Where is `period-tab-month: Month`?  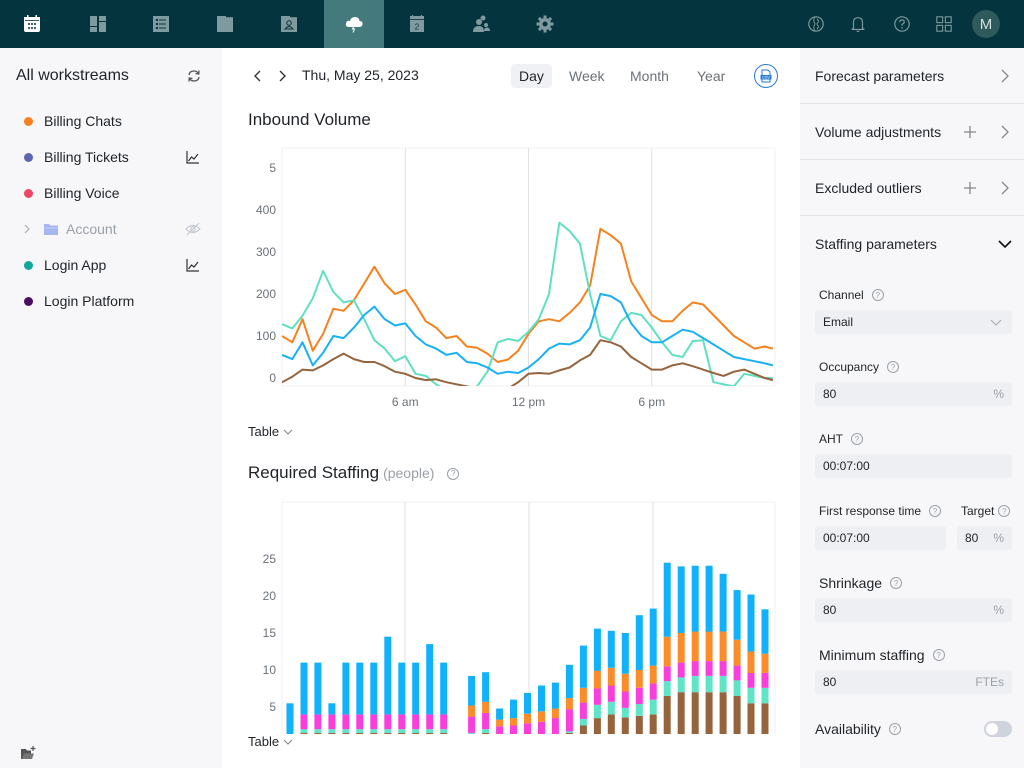
period-tab-month: Month is located at coordinates (649, 76).